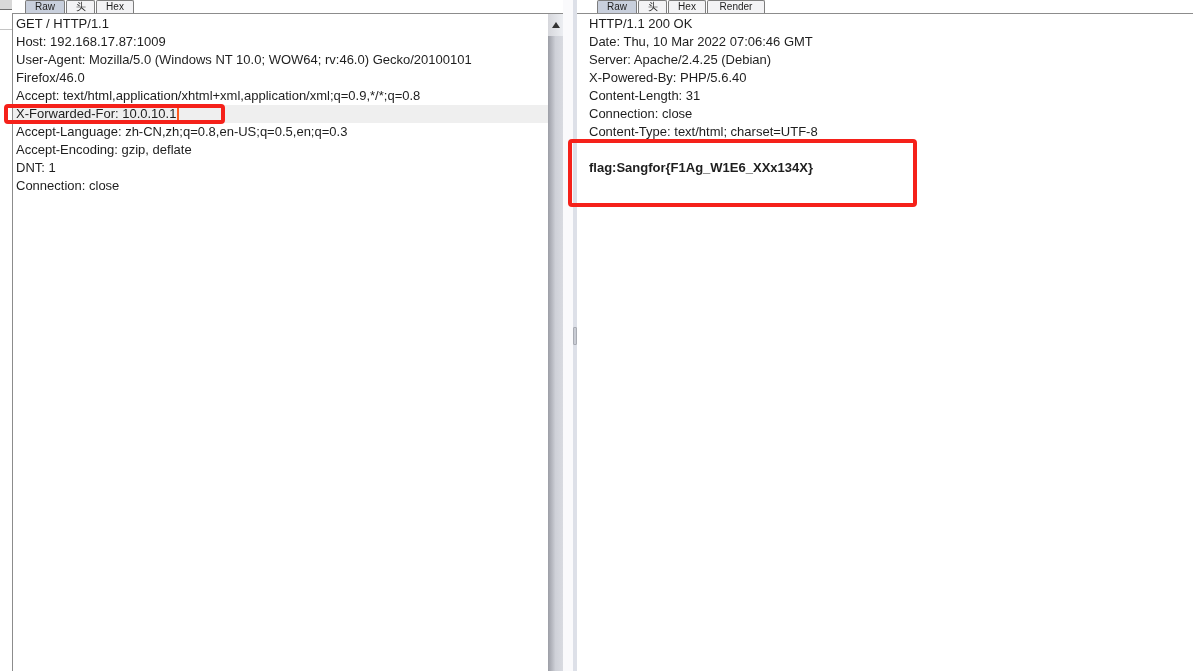 Image resolution: width=1193 pixels, height=671 pixels. I want to click on text-line: Accept-Language: zh-CN,zh;q=0.8,en-US;q=0.5,en;q=0.3, so click(182, 132).